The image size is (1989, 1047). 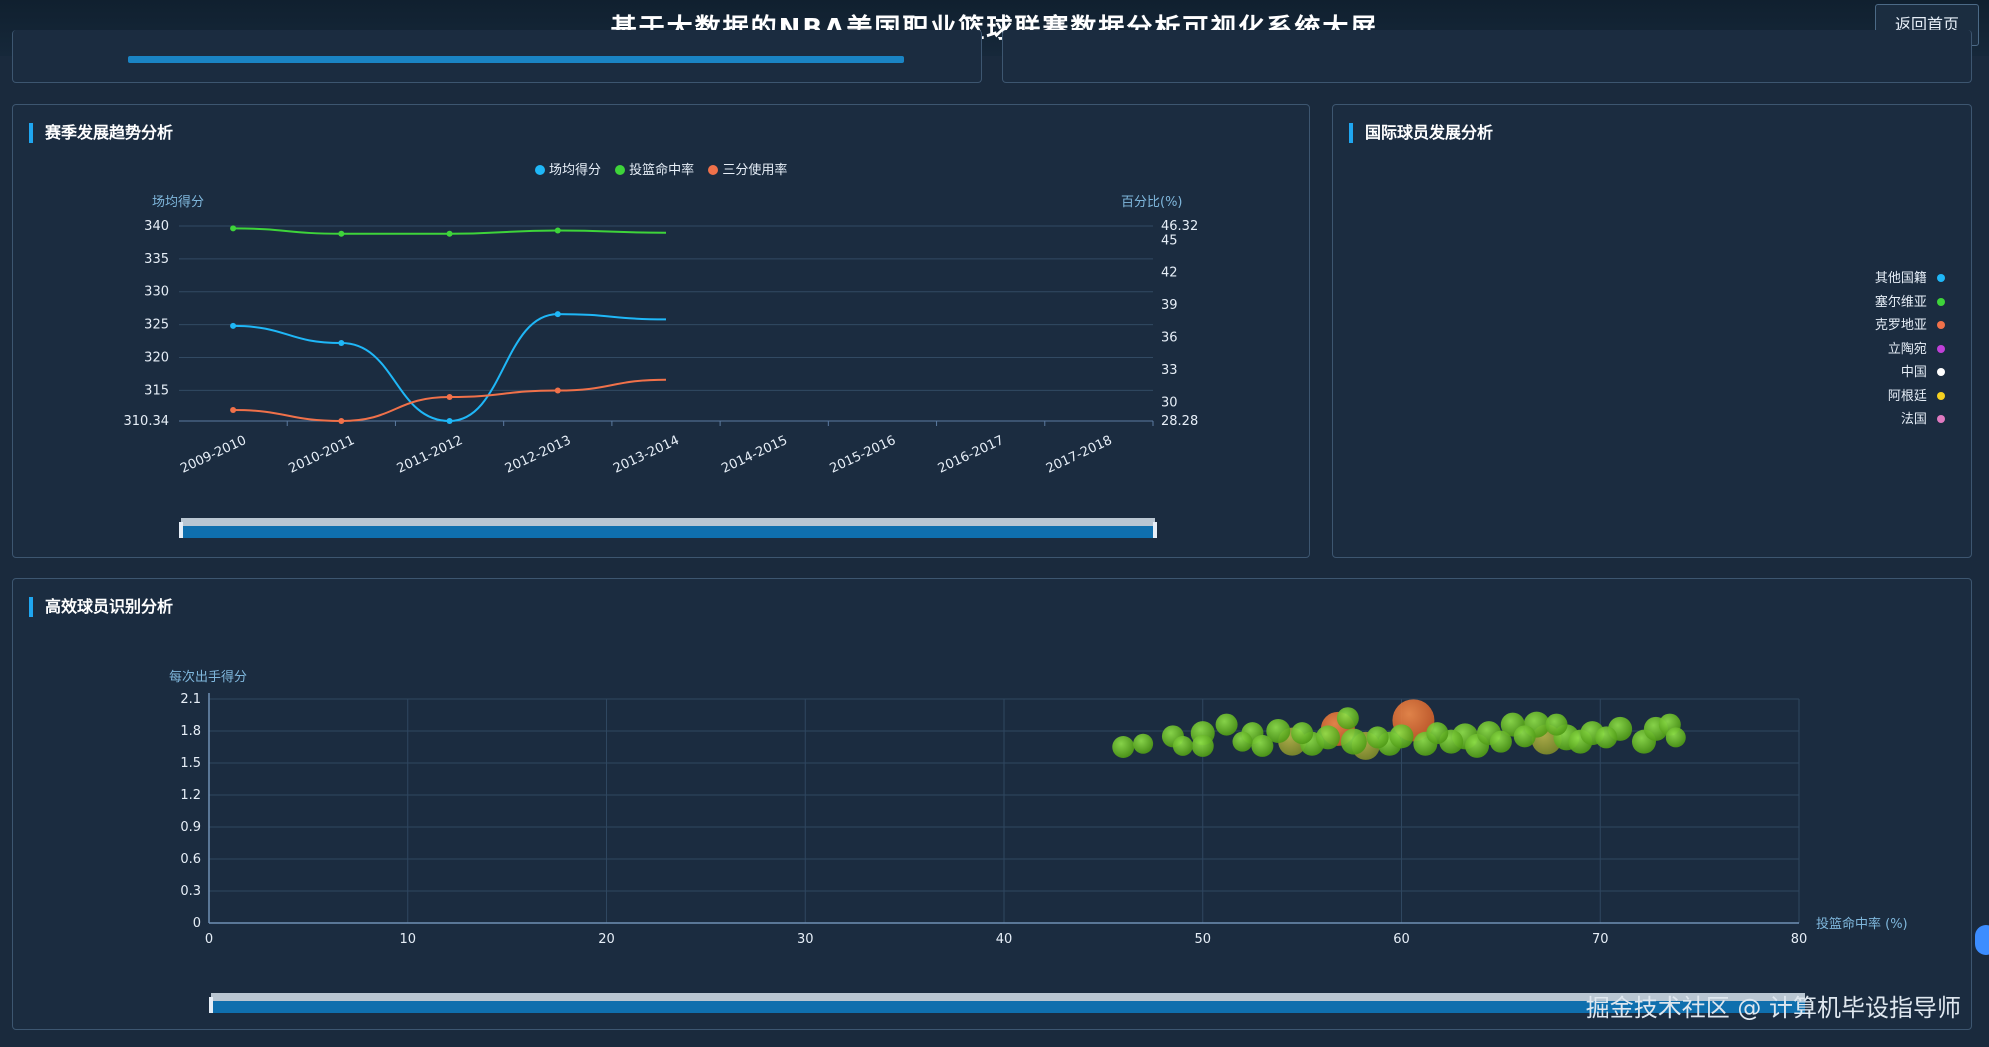 What do you see at coordinates (1913, 372) in the screenshot?
I see `legend-label-china: 中国` at bounding box center [1913, 372].